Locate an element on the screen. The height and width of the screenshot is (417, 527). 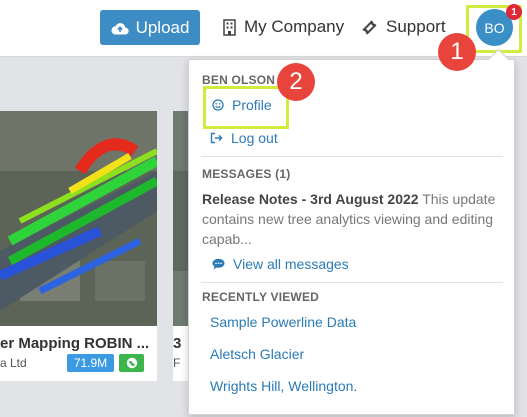
user-name: BEN OLSON is located at coordinates (239, 80).